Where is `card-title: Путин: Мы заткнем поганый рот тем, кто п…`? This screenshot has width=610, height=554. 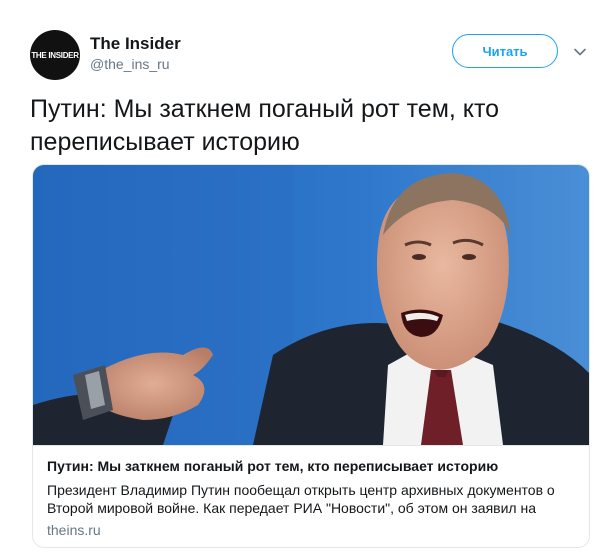
card-title: Путин: Мы заткнем поганый рот тем, кто п… is located at coordinates (312, 466).